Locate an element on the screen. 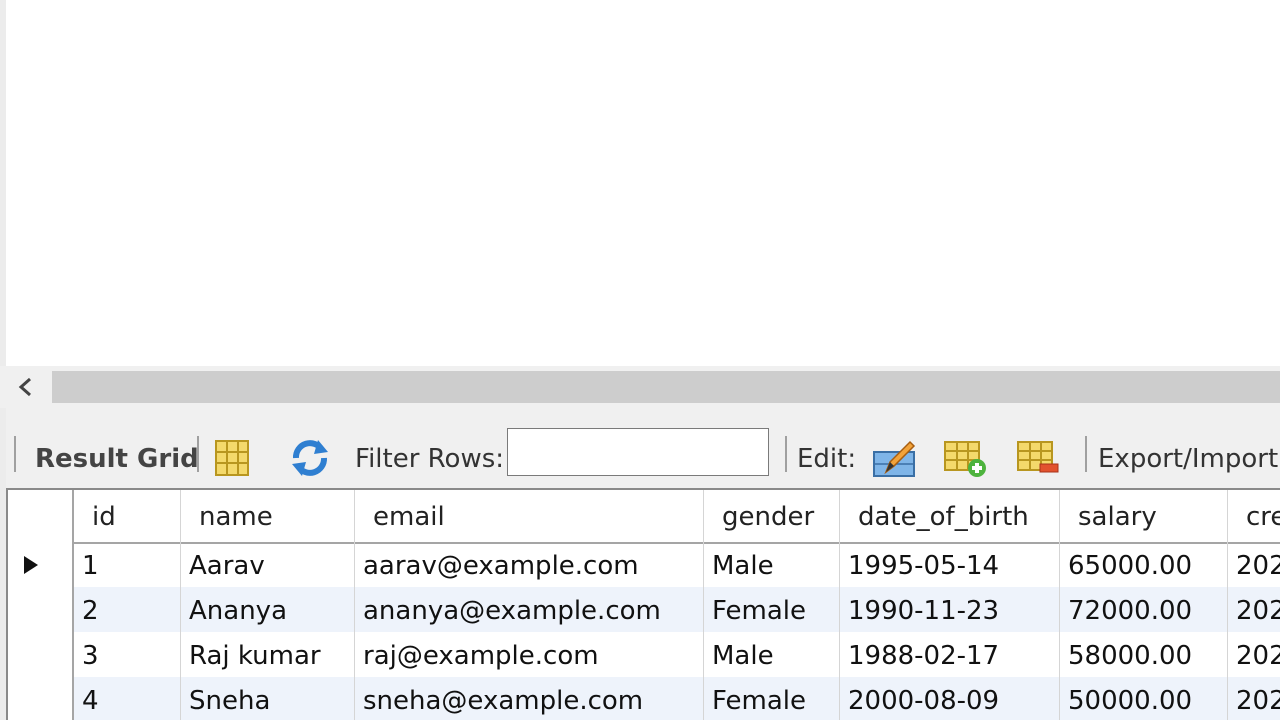 This screenshot has height=720, width=1280. column-header: email is located at coordinates (529, 516).